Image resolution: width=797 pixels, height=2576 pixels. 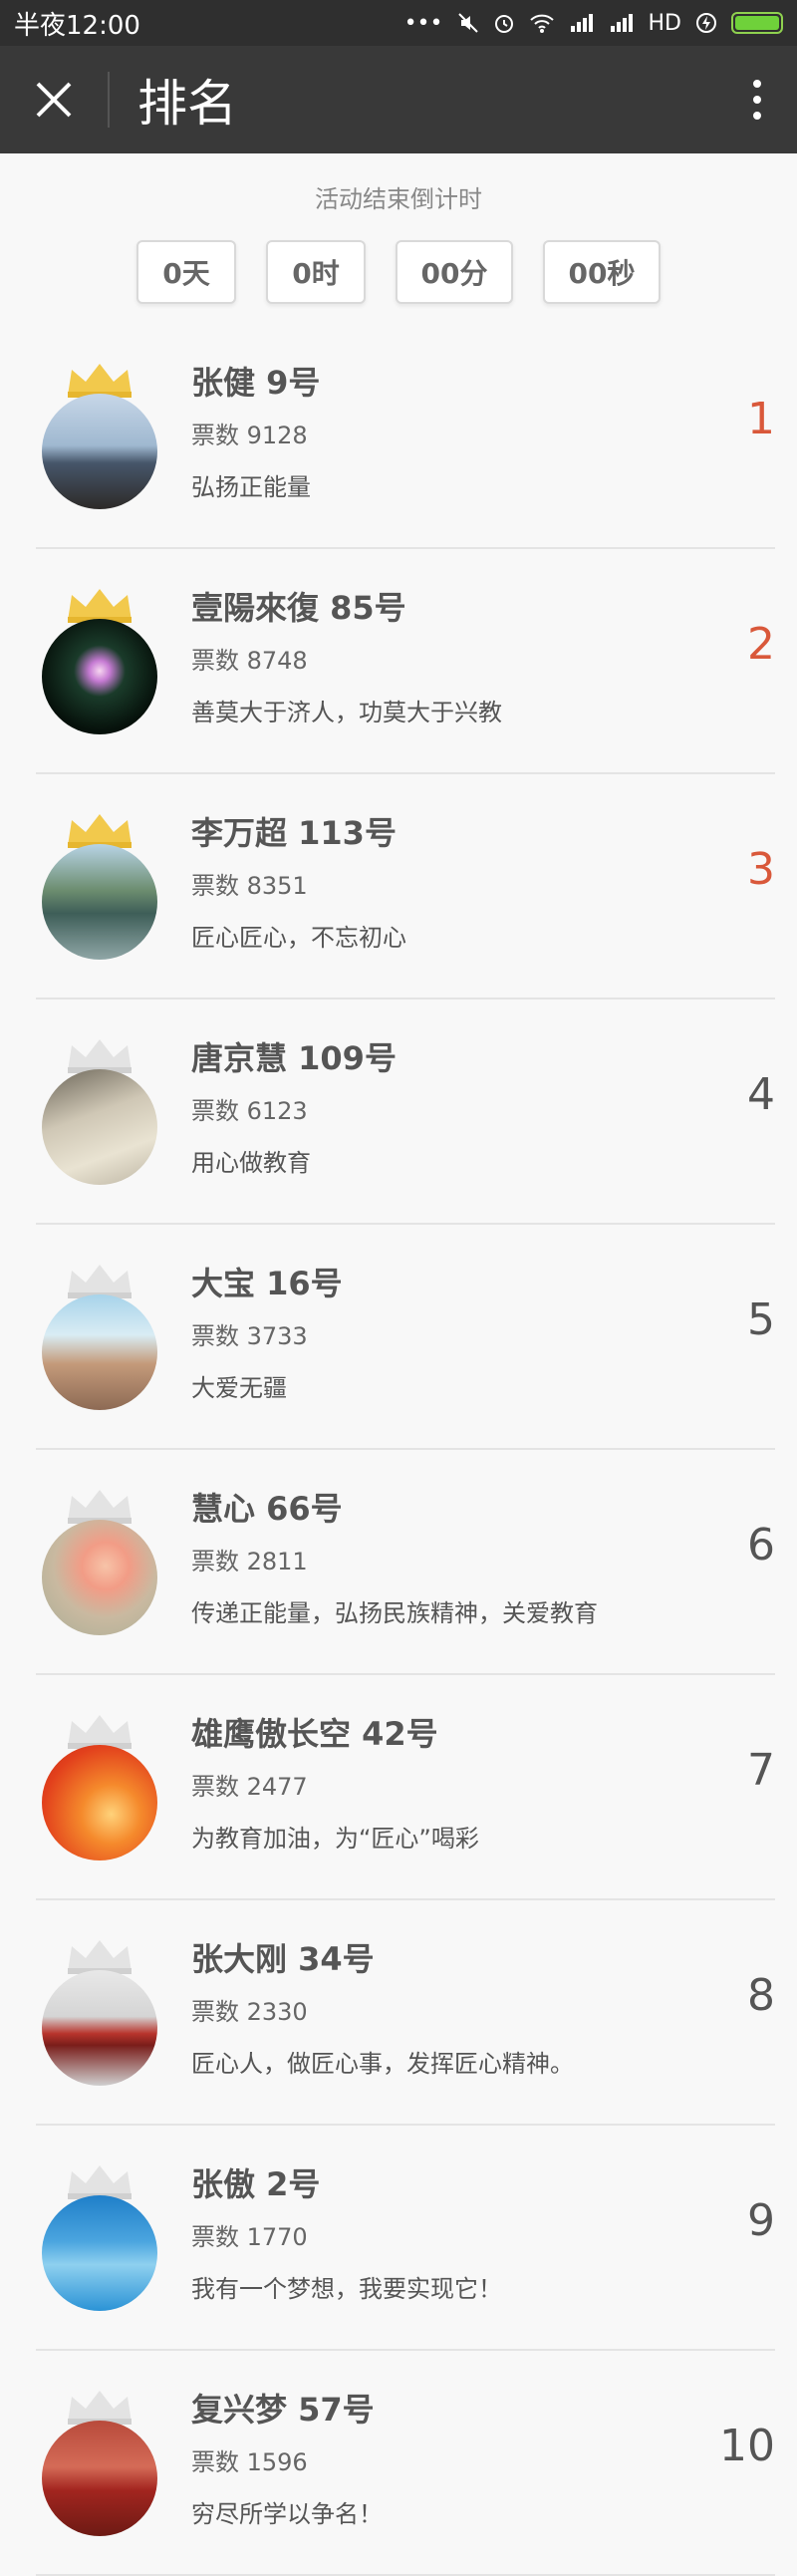 I want to click on title-divider, so click(x=109, y=100).